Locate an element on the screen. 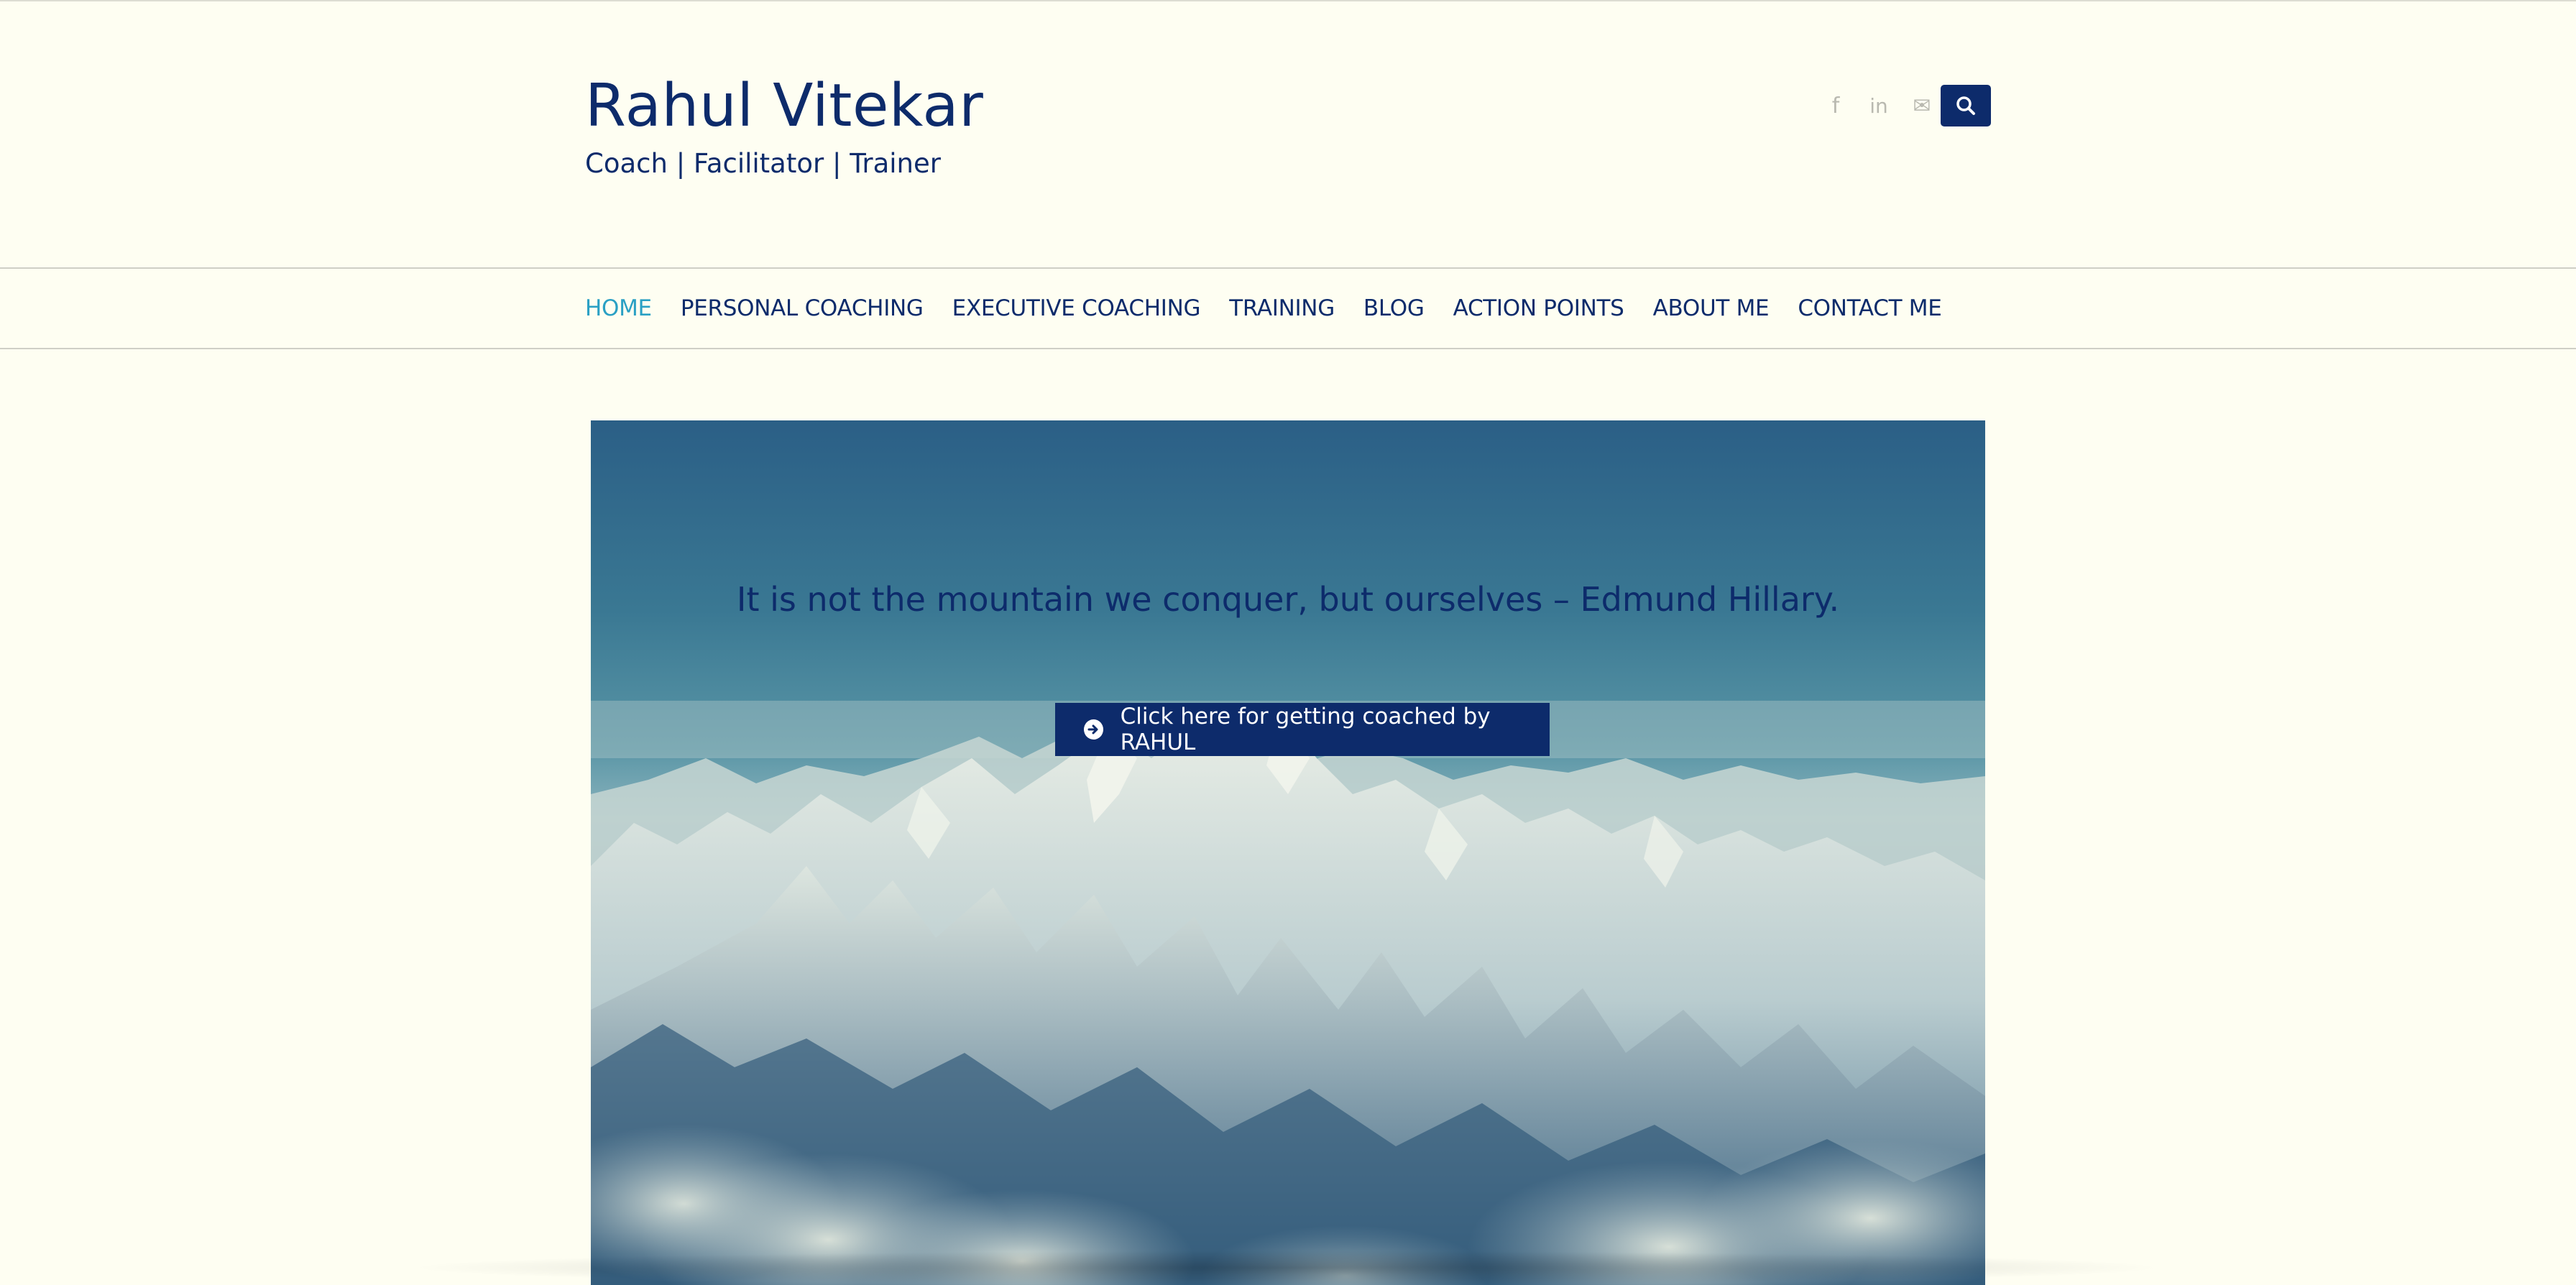 Image resolution: width=2576 pixels, height=1285 pixels. nav-item-personal-coaching: PERSONAL COACHING is located at coordinates (802, 308).